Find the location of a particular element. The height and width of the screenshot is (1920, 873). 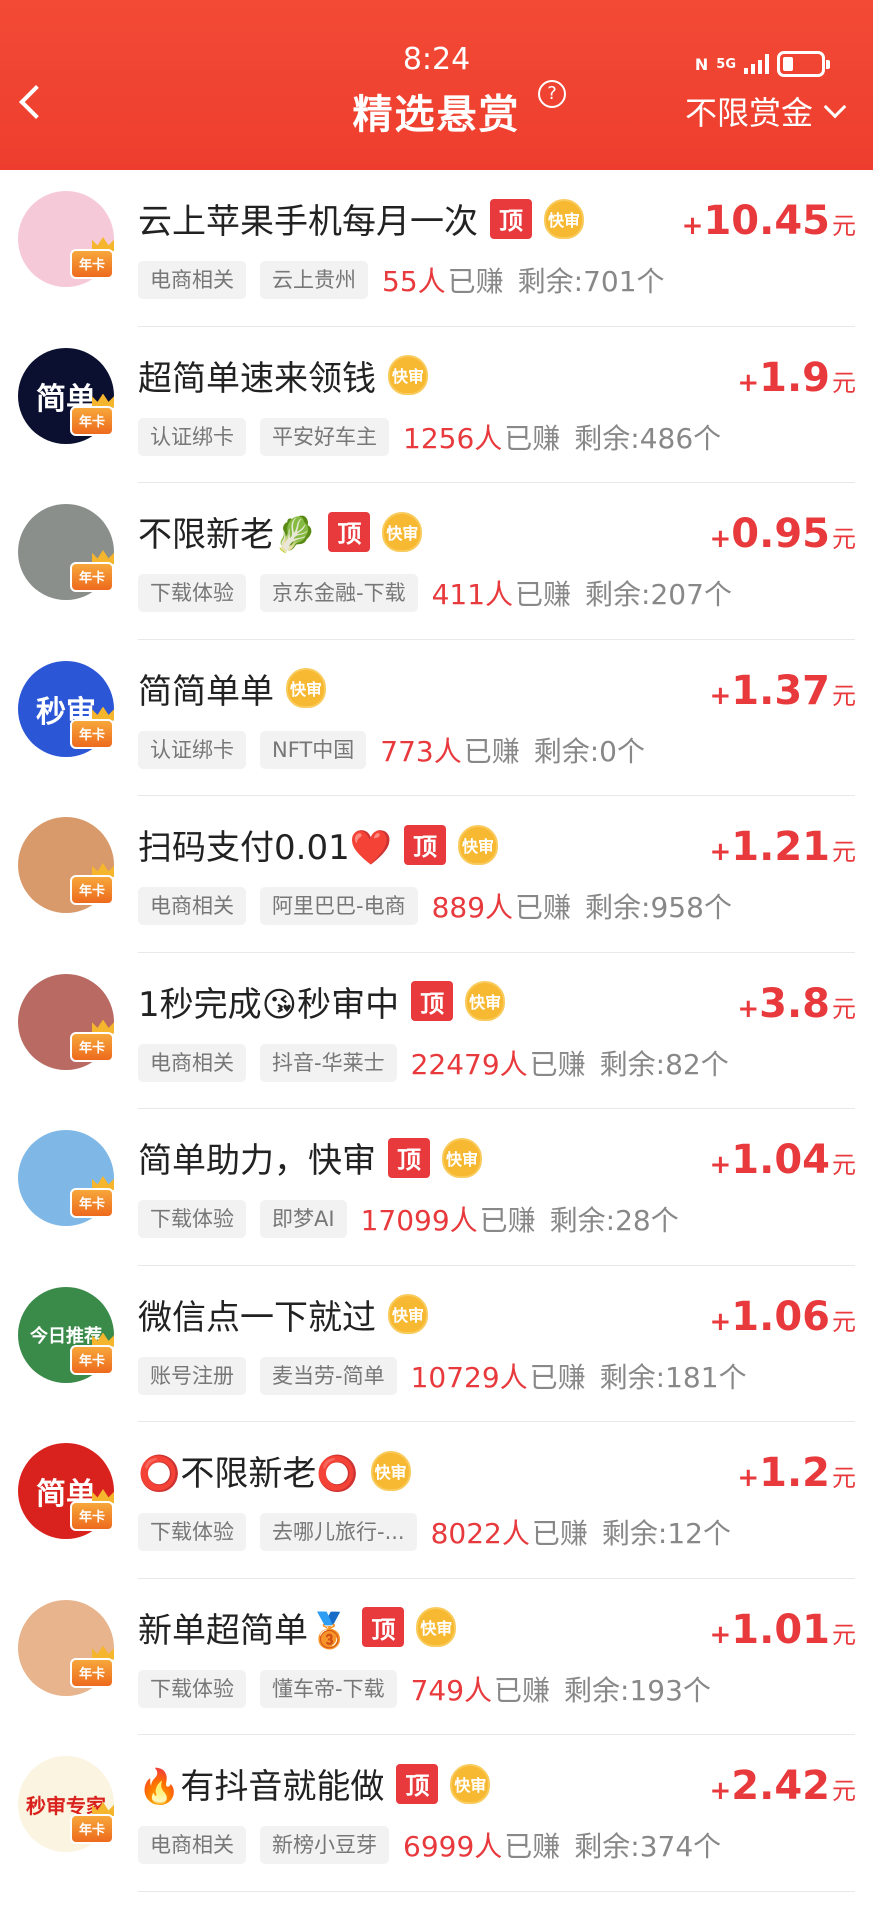

earned-count: 411人 is located at coordinates (472, 594).